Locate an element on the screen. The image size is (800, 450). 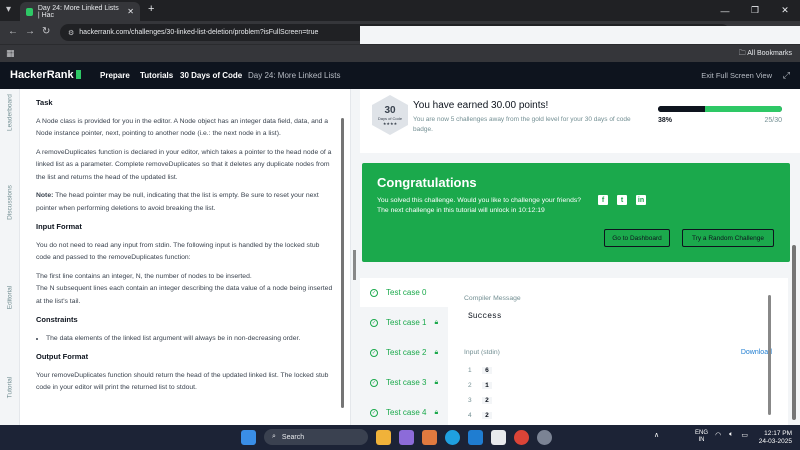
points-earned-title: You have earned 30.00 points! is located at coordinates (481, 105).